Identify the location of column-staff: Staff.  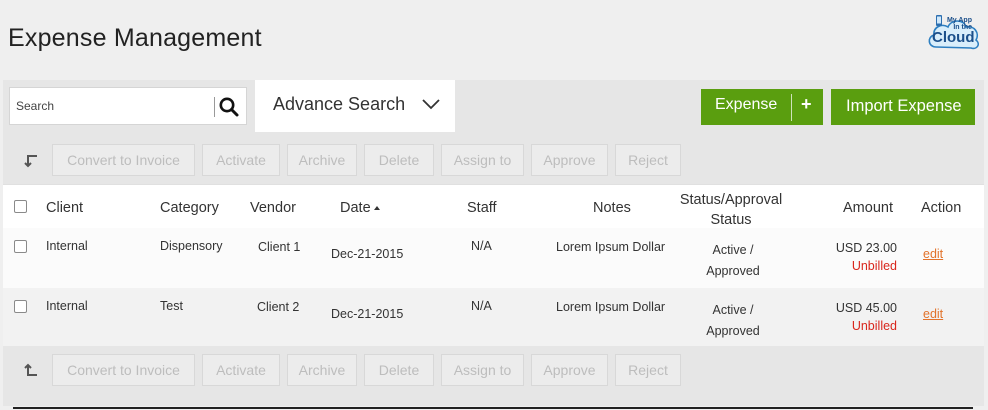
(482, 208).